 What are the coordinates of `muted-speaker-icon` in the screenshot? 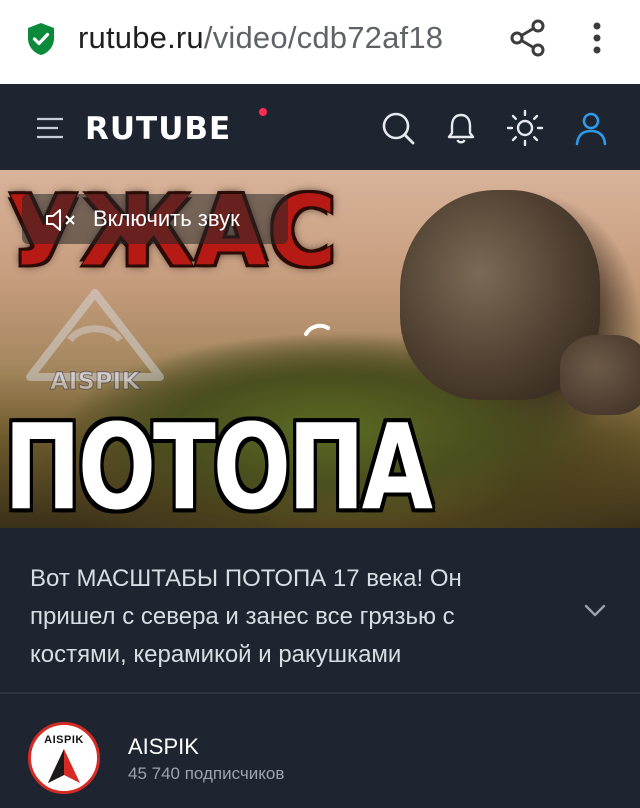 It's located at (60, 220).